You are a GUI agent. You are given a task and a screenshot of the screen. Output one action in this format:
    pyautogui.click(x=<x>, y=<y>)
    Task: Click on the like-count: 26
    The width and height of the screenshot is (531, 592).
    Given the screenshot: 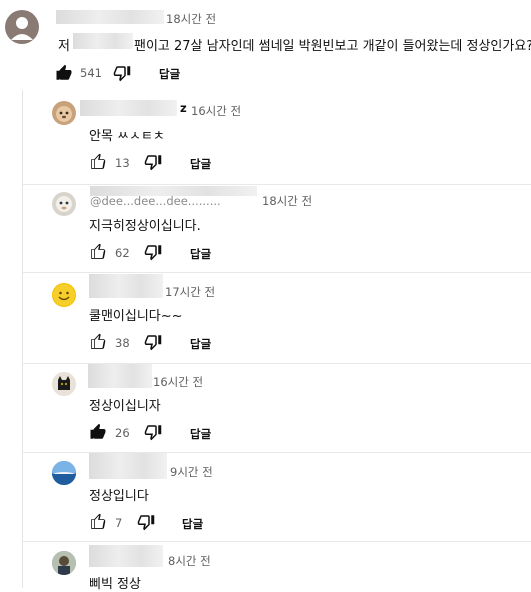 What is the action you would take?
    pyautogui.click(x=122, y=433)
    